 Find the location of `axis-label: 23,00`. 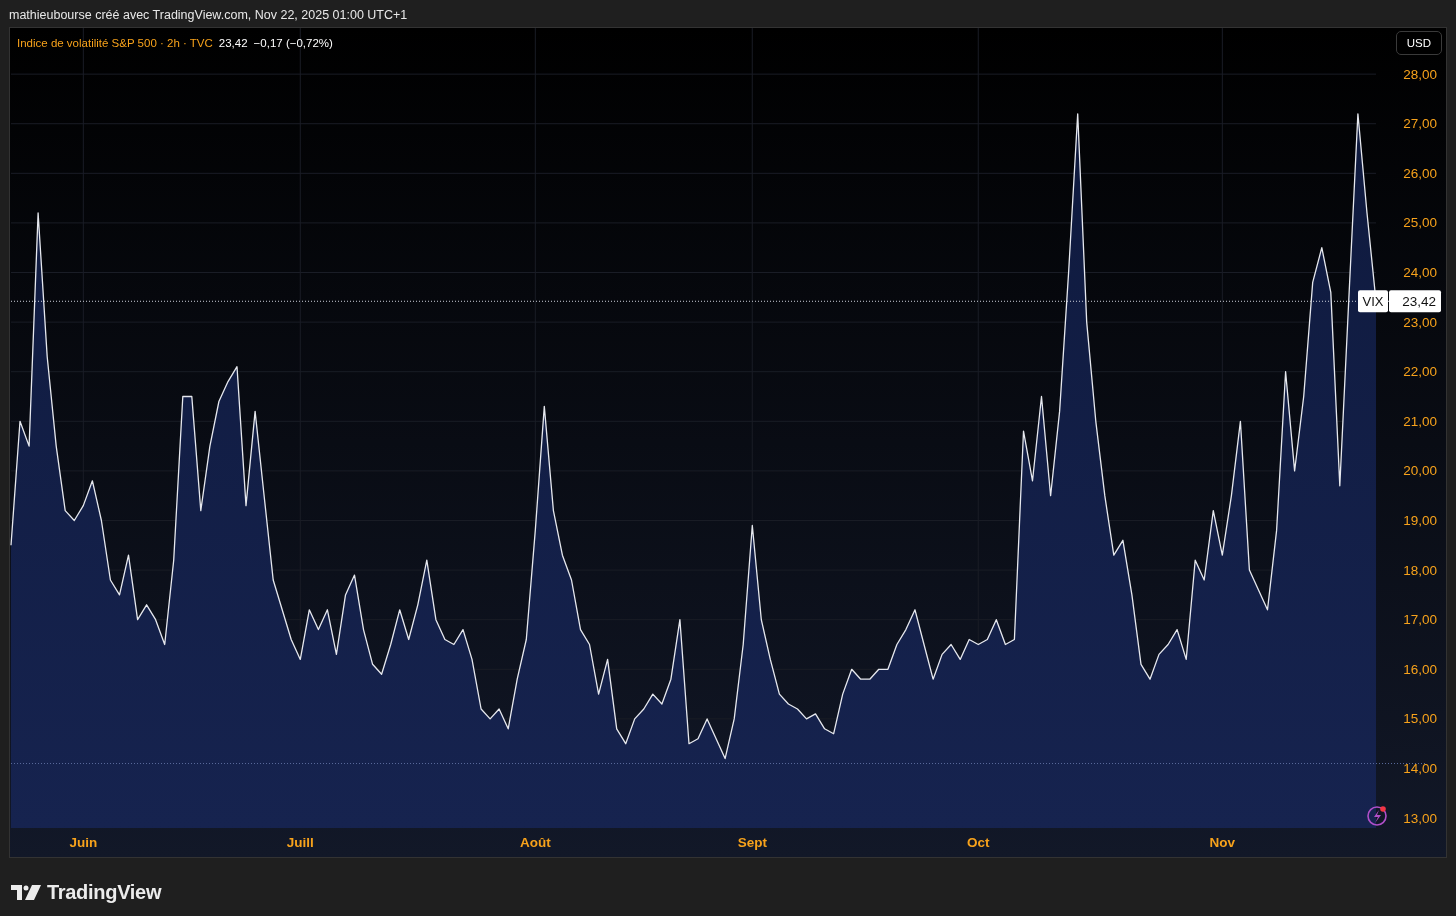

axis-label: 23,00 is located at coordinates (1420, 322).